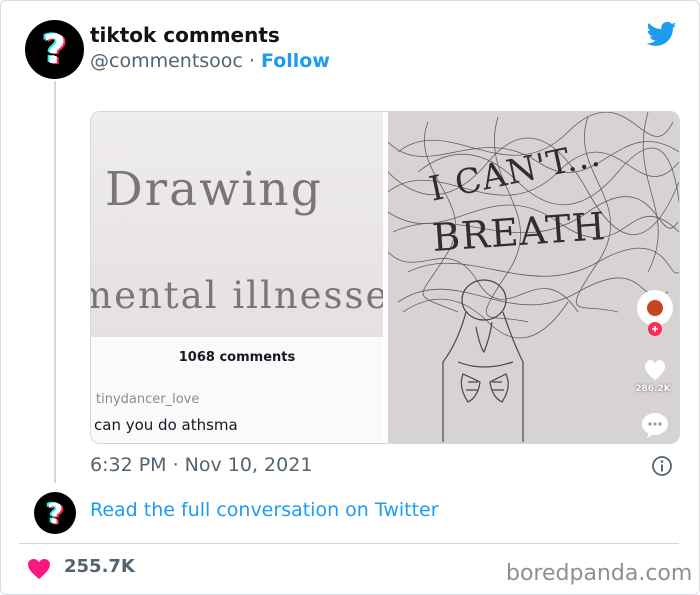  Describe the element at coordinates (349, 543) in the screenshot. I see `divider` at that location.